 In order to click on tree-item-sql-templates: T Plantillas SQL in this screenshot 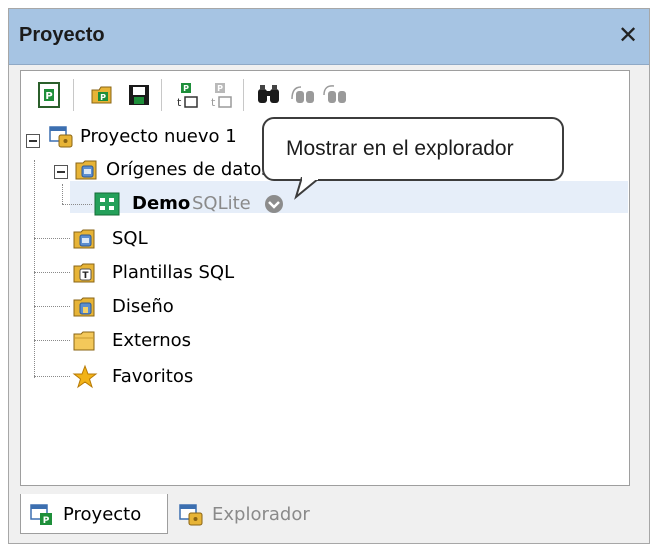, I will do `click(182, 273)`.